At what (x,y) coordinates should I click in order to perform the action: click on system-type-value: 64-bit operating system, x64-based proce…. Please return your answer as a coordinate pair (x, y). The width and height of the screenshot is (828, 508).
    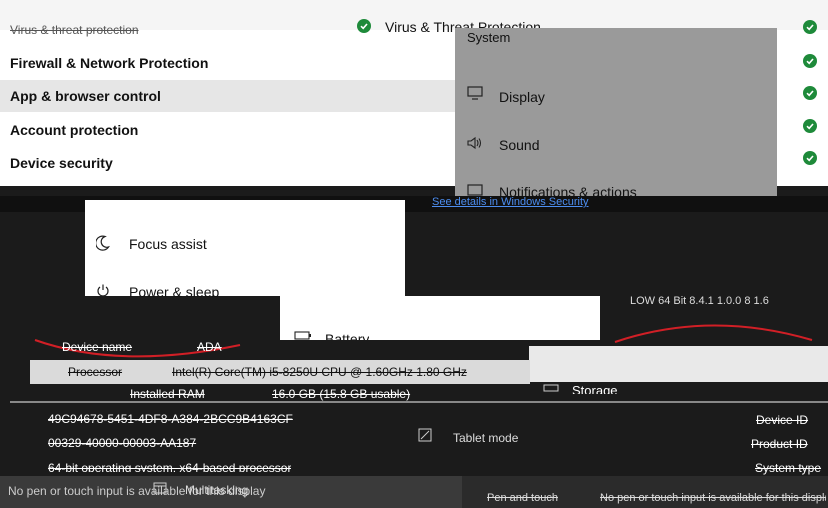
    Looking at the image, I should click on (170, 466).